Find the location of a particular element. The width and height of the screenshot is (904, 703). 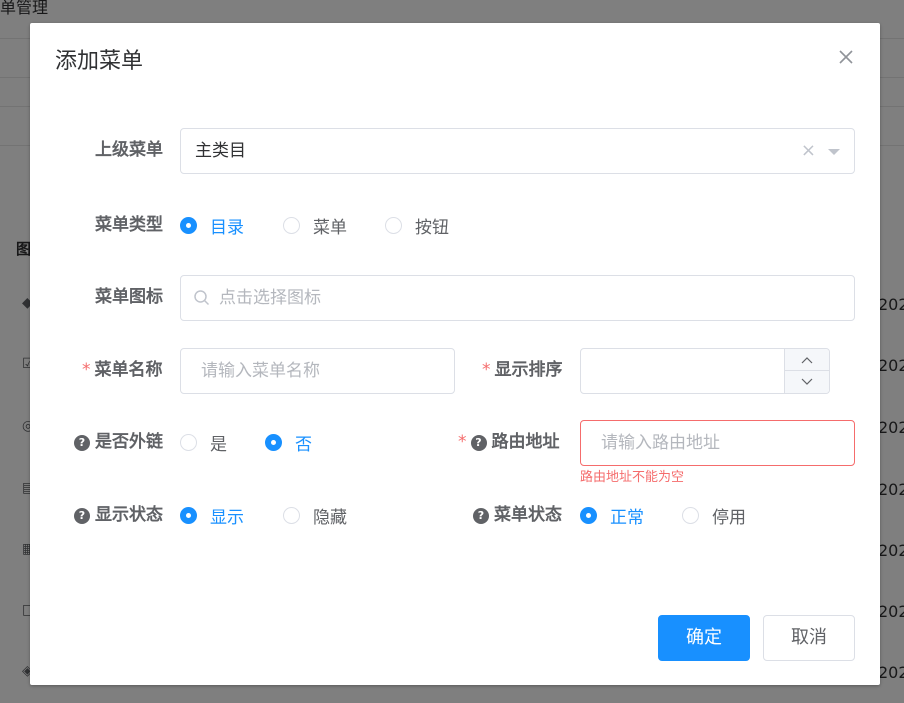

stepper-buttons is located at coordinates (806, 371).